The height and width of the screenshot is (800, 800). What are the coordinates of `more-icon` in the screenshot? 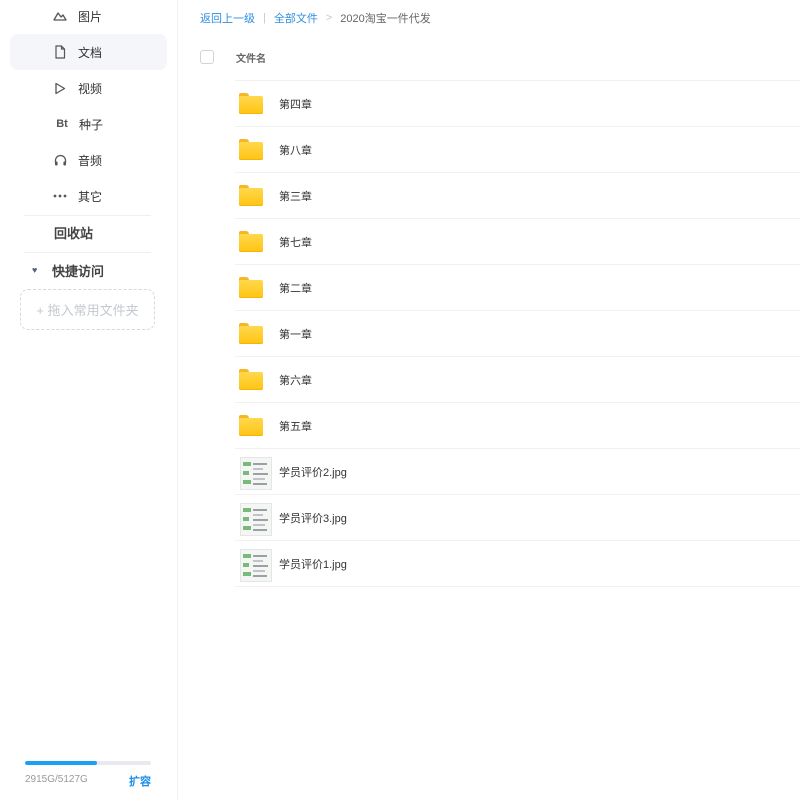 It's located at (60, 196).